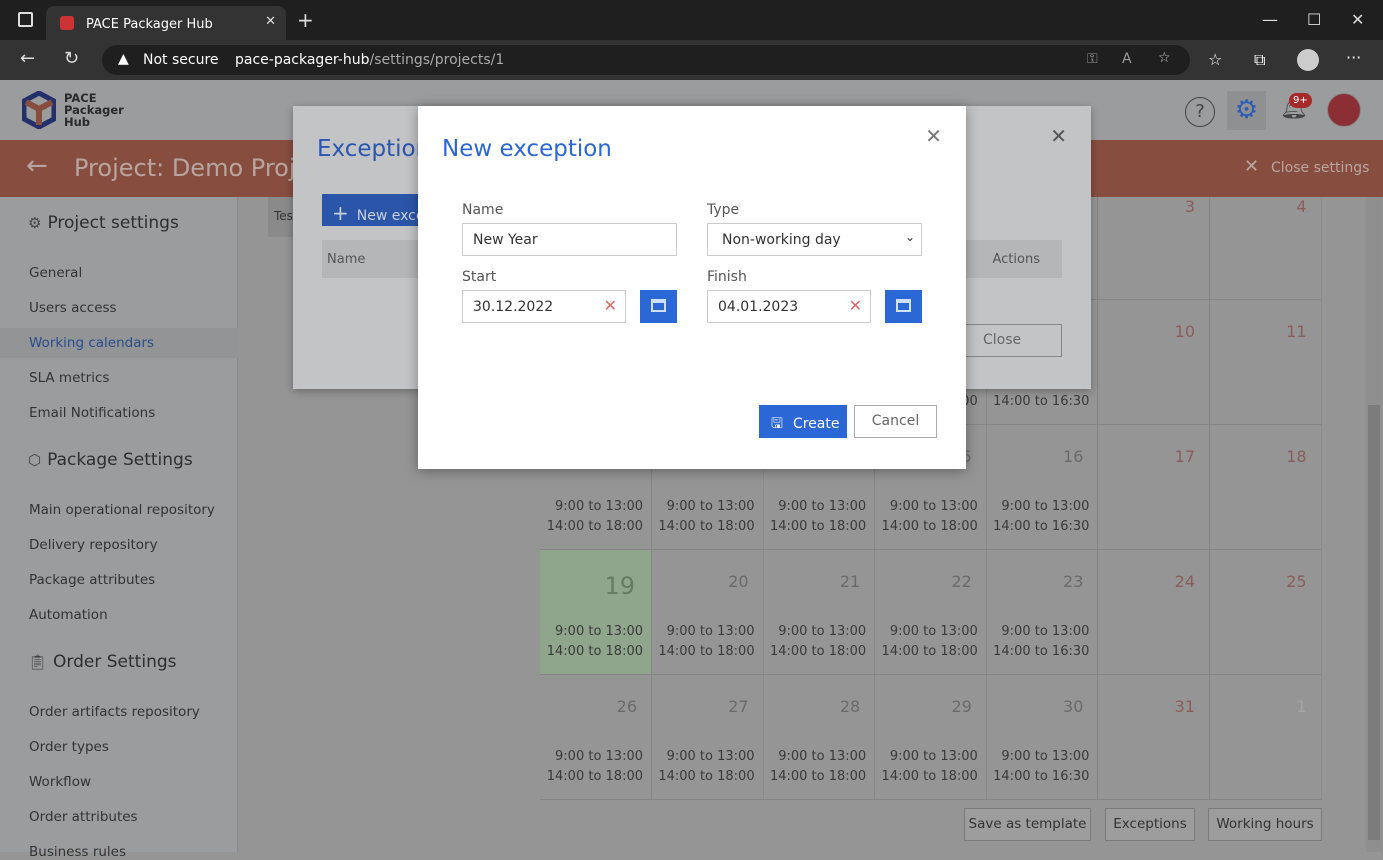  I want to click on calendar-day: 16 9:00 to 13:00 14:00 to 16:30, so click(1042, 487).